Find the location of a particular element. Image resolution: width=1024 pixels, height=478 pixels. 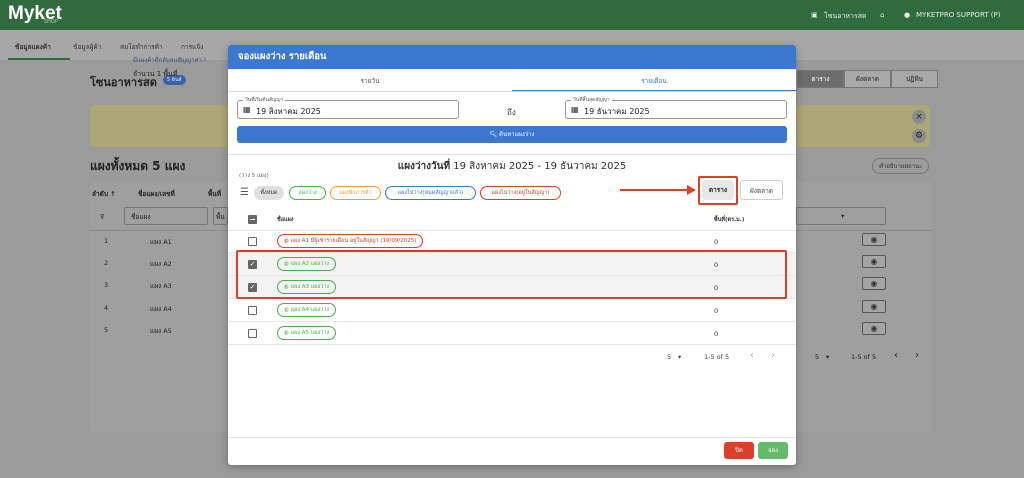

table-row-no: 1 is located at coordinates (106, 241).